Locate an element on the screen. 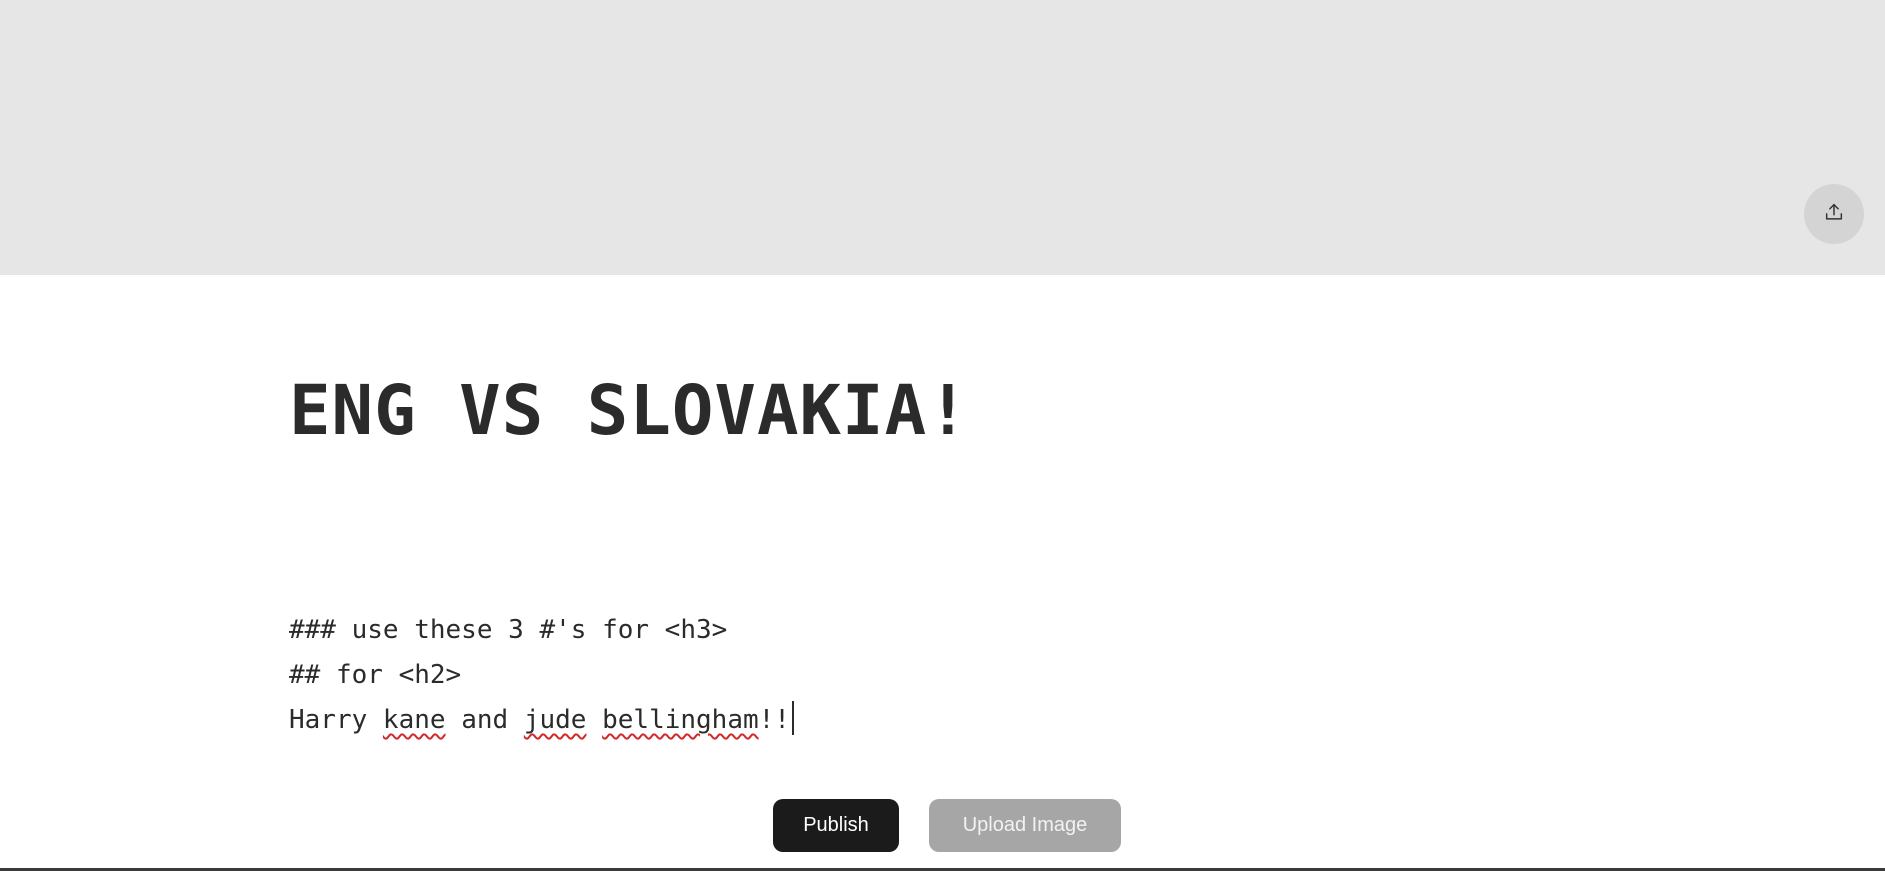 The image size is (1885, 871). upload-image-button: Upload Image is located at coordinates (1025, 825).